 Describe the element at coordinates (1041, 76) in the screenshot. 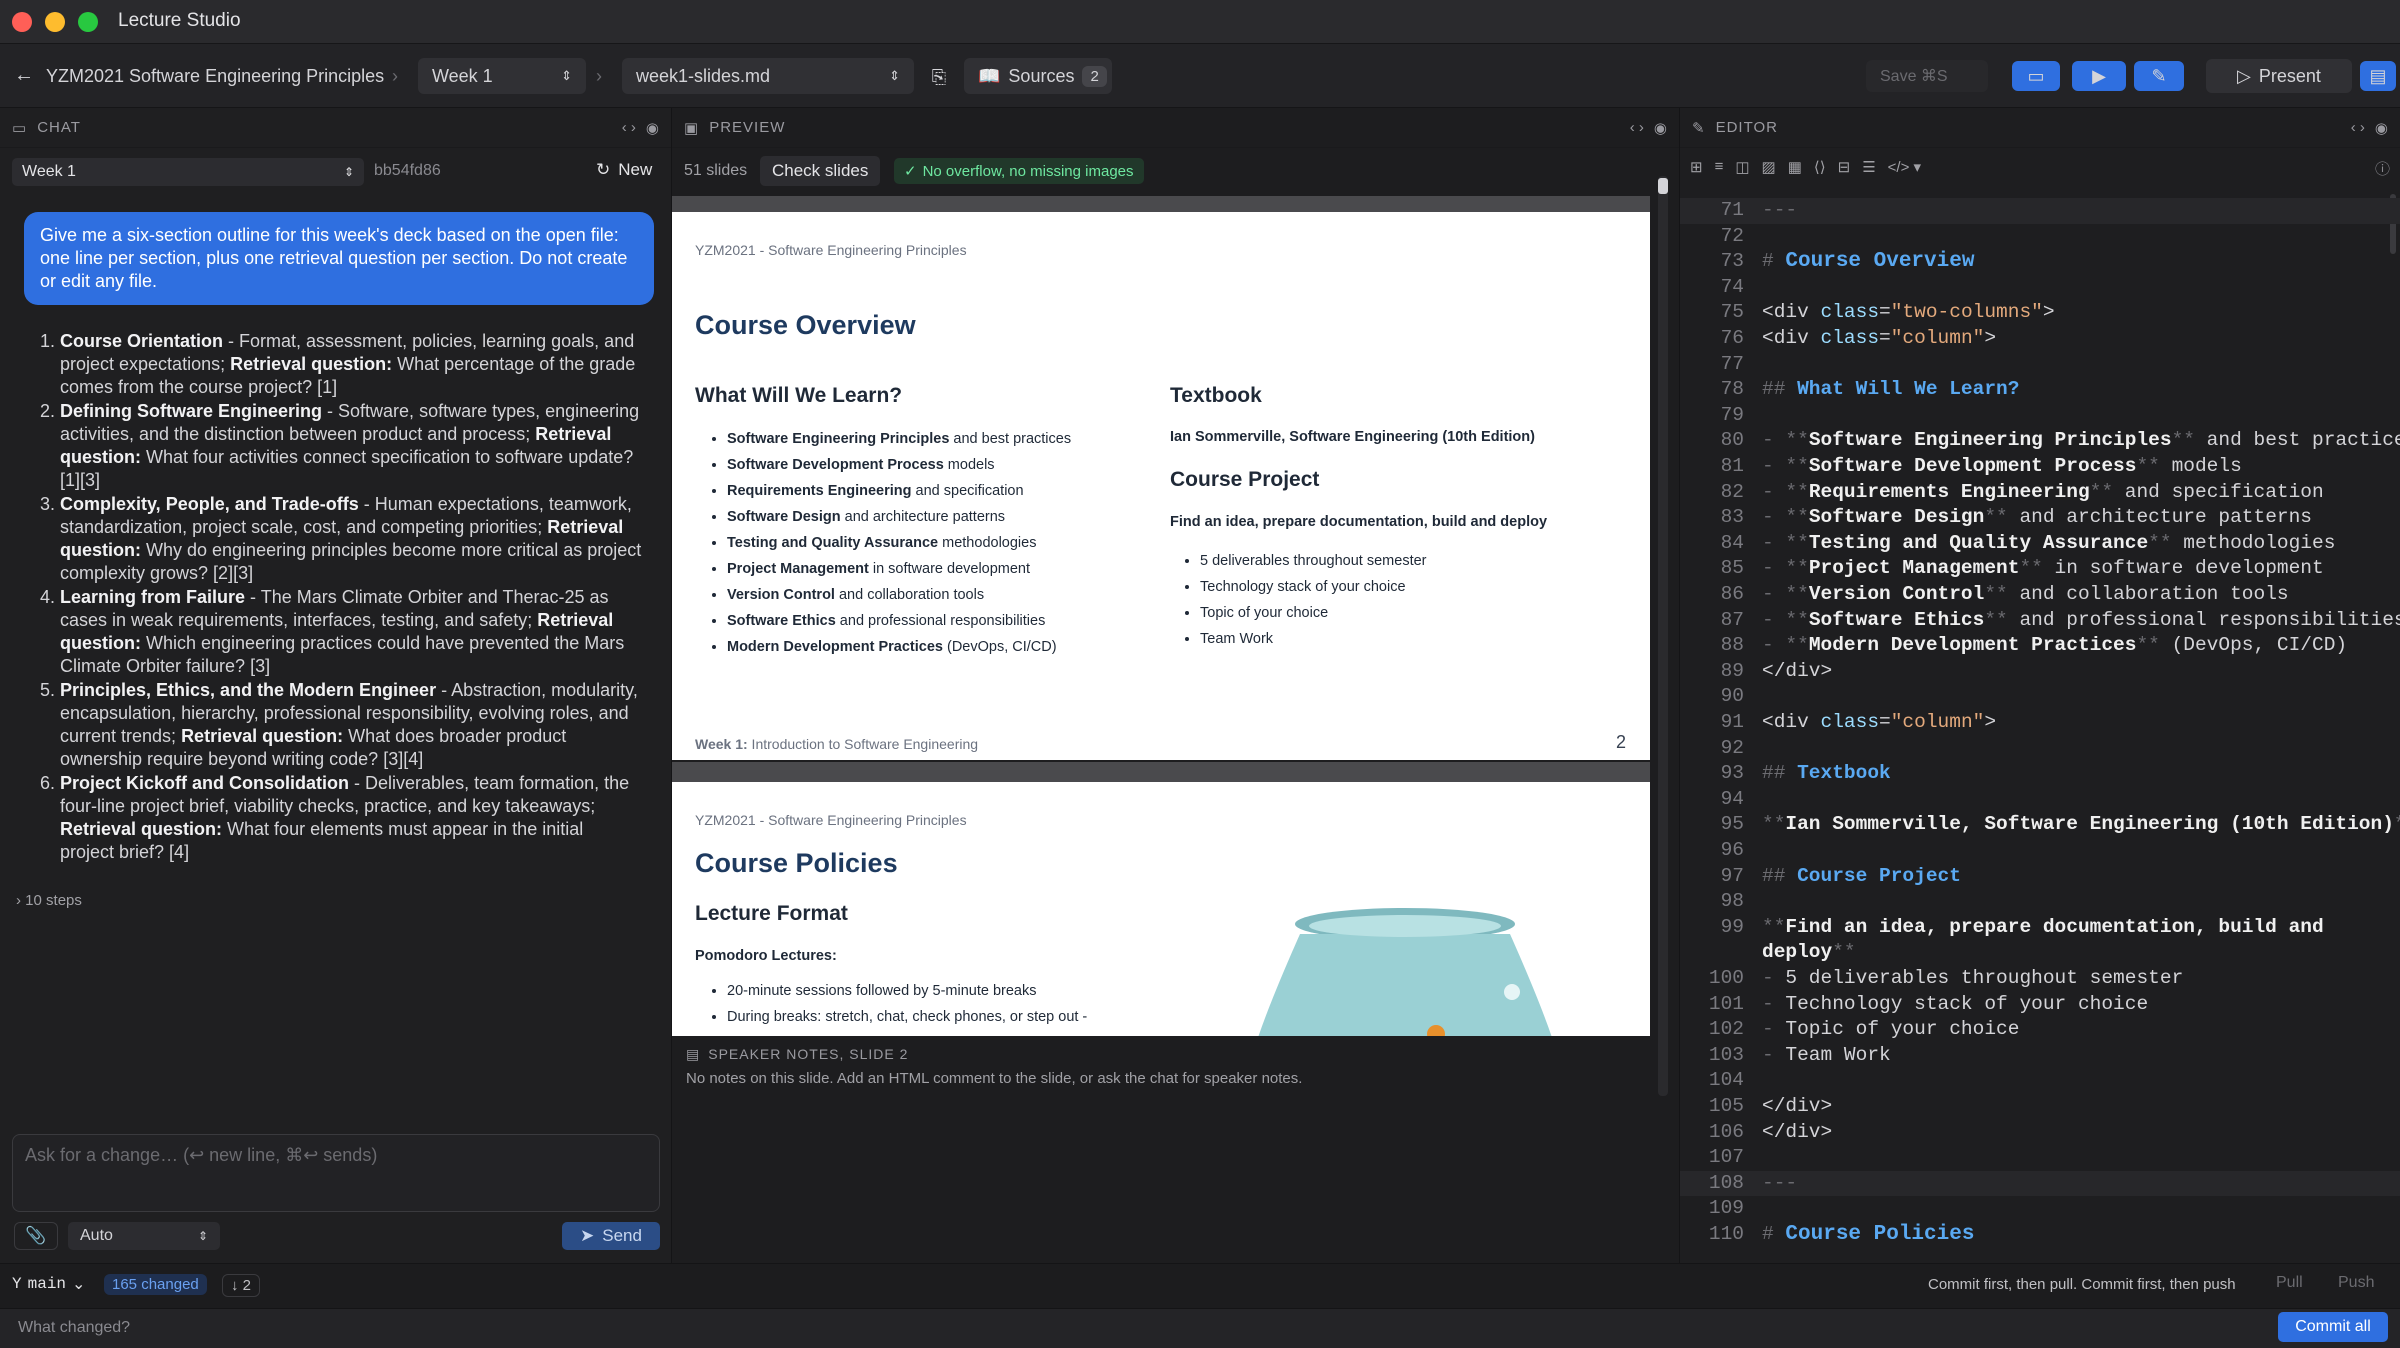

I see `sources-label: Sources` at that location.